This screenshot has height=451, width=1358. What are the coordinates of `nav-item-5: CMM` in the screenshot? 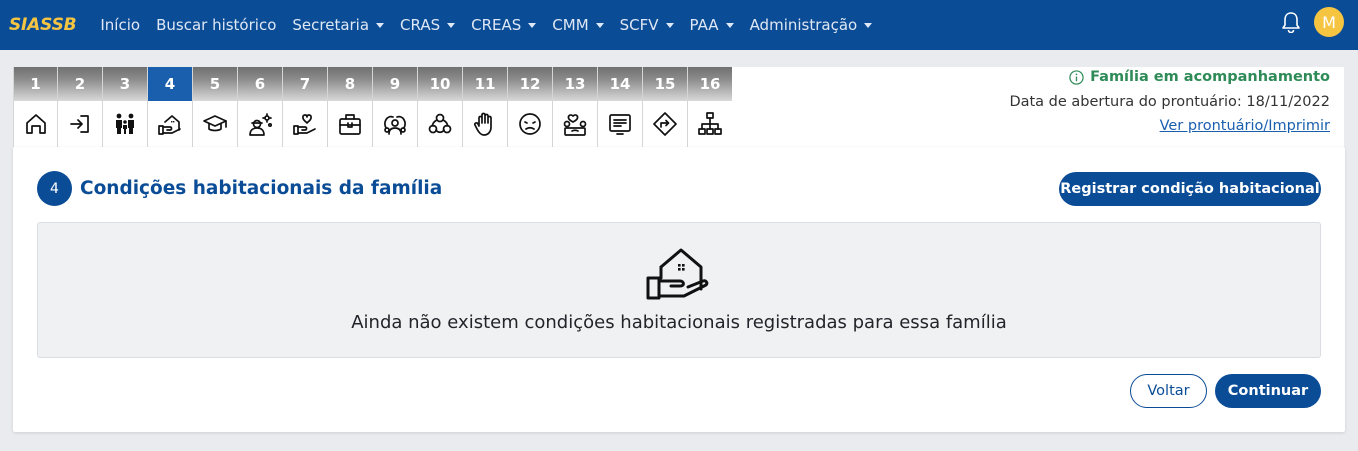 It's located at (578, 25).